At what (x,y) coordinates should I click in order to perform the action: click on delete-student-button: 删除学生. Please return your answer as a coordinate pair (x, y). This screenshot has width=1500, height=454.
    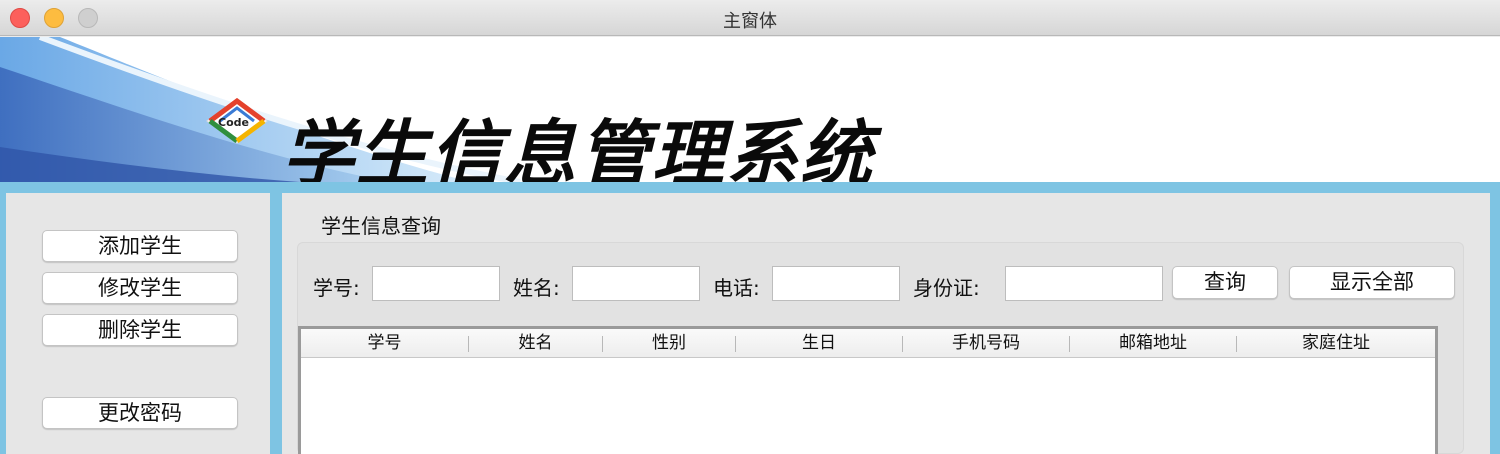
    Looking at the image, I should click on (140, 330).